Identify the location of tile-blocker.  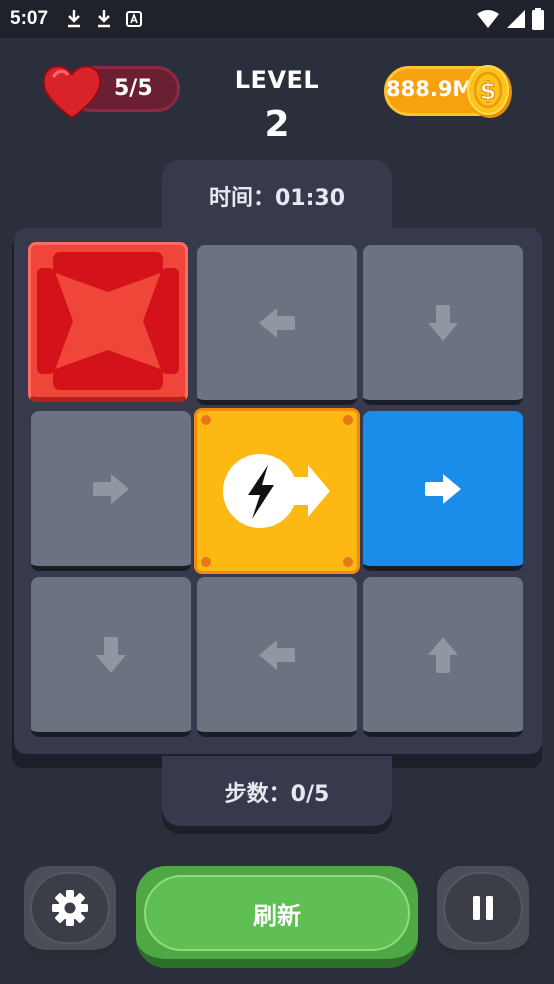
(108, 322).